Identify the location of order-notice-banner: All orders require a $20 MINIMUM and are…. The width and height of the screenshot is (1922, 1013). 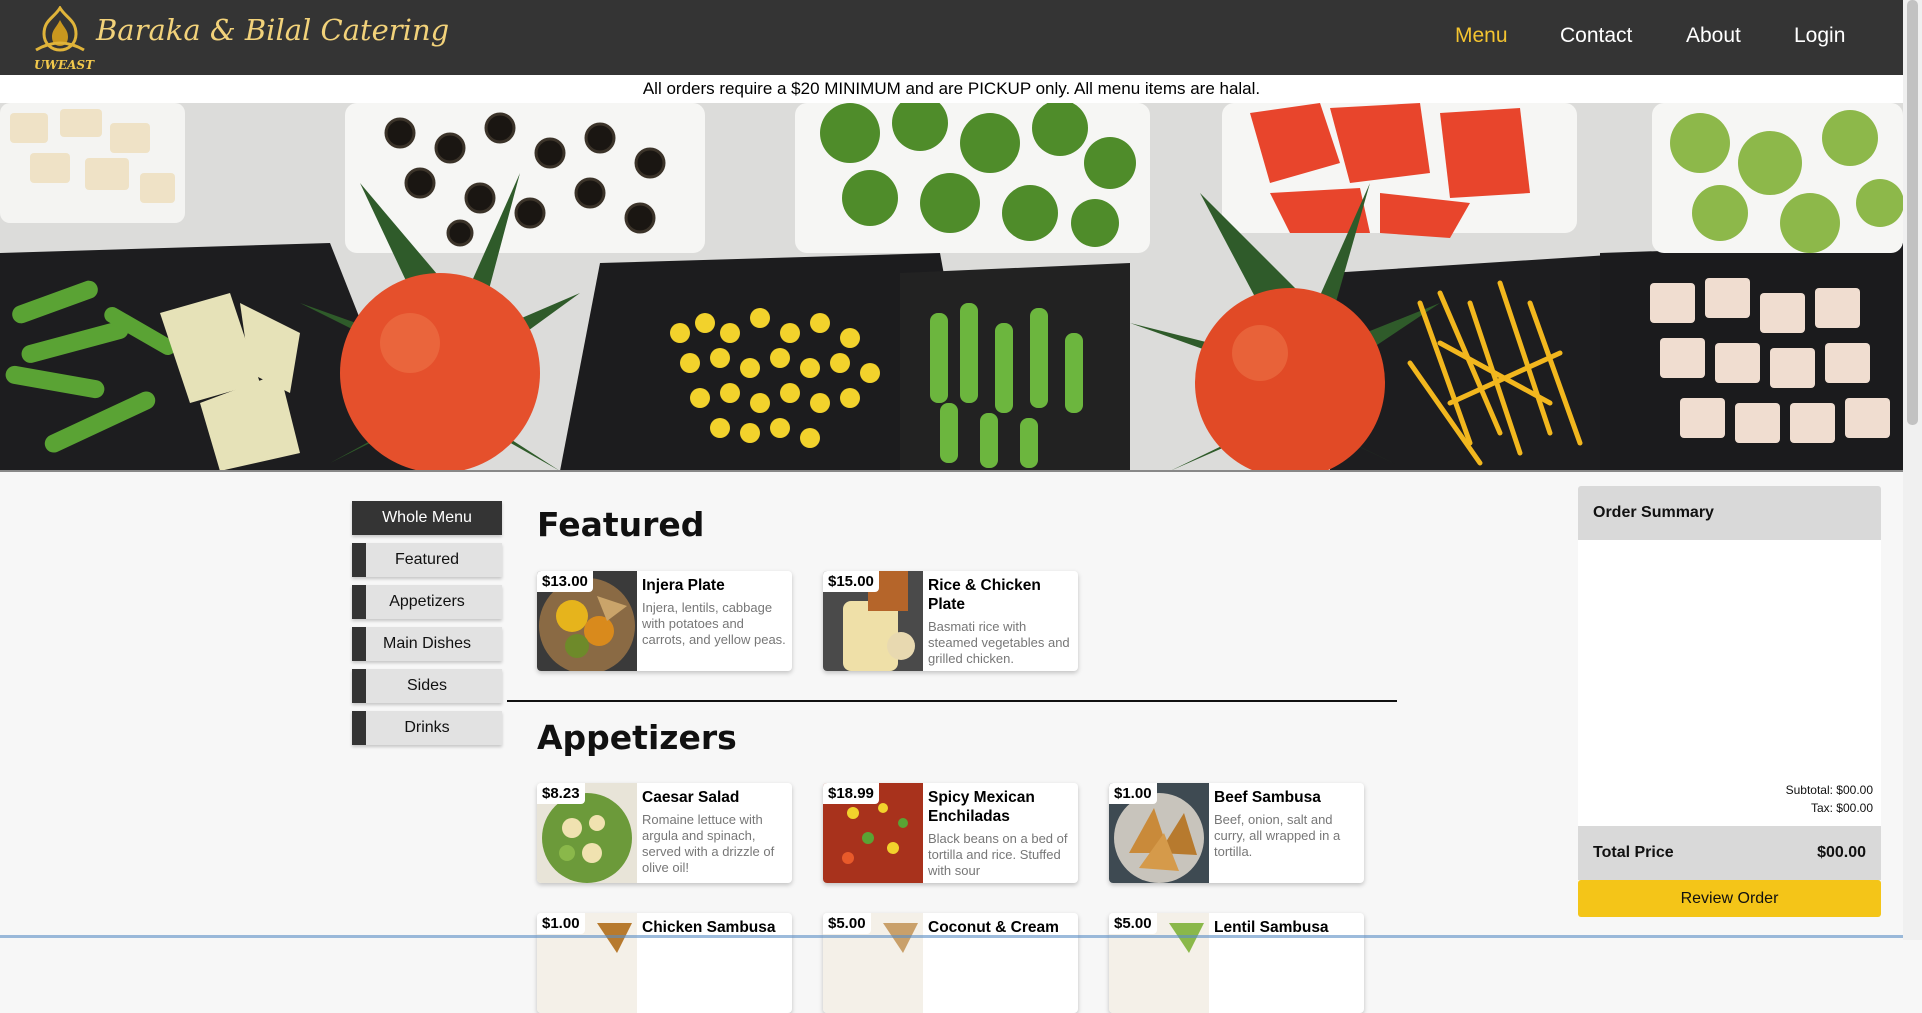
(951, 89).